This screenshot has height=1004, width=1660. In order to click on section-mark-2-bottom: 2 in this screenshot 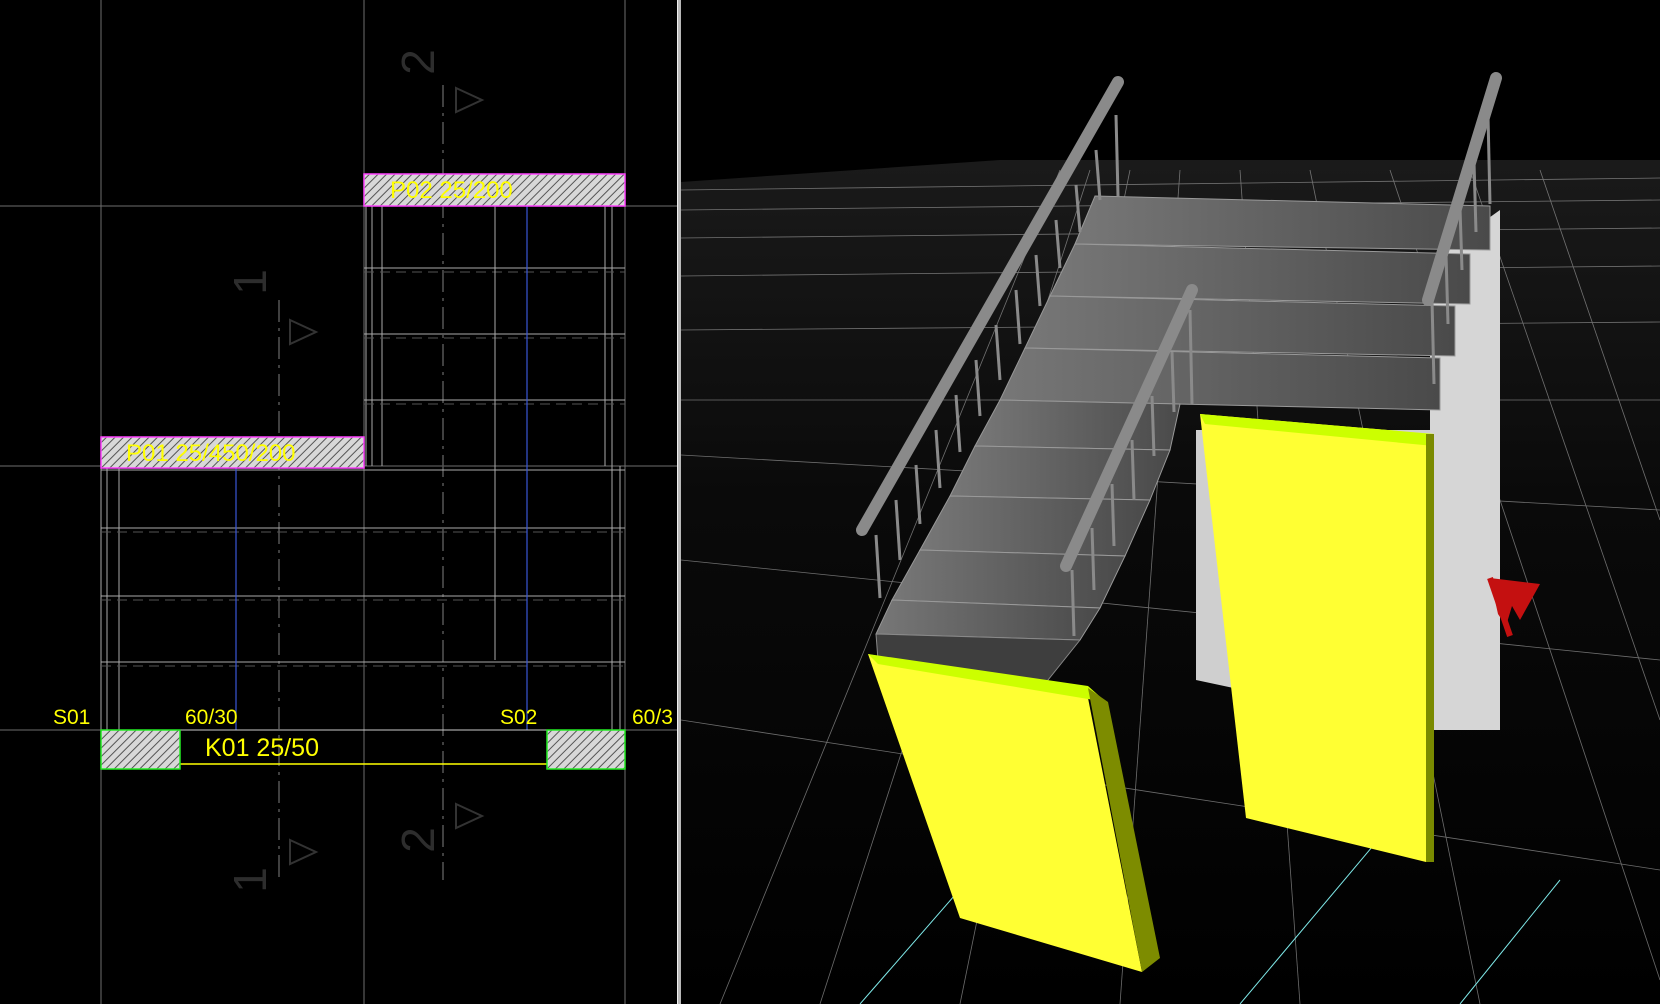, I will do `click(438, 827)`.